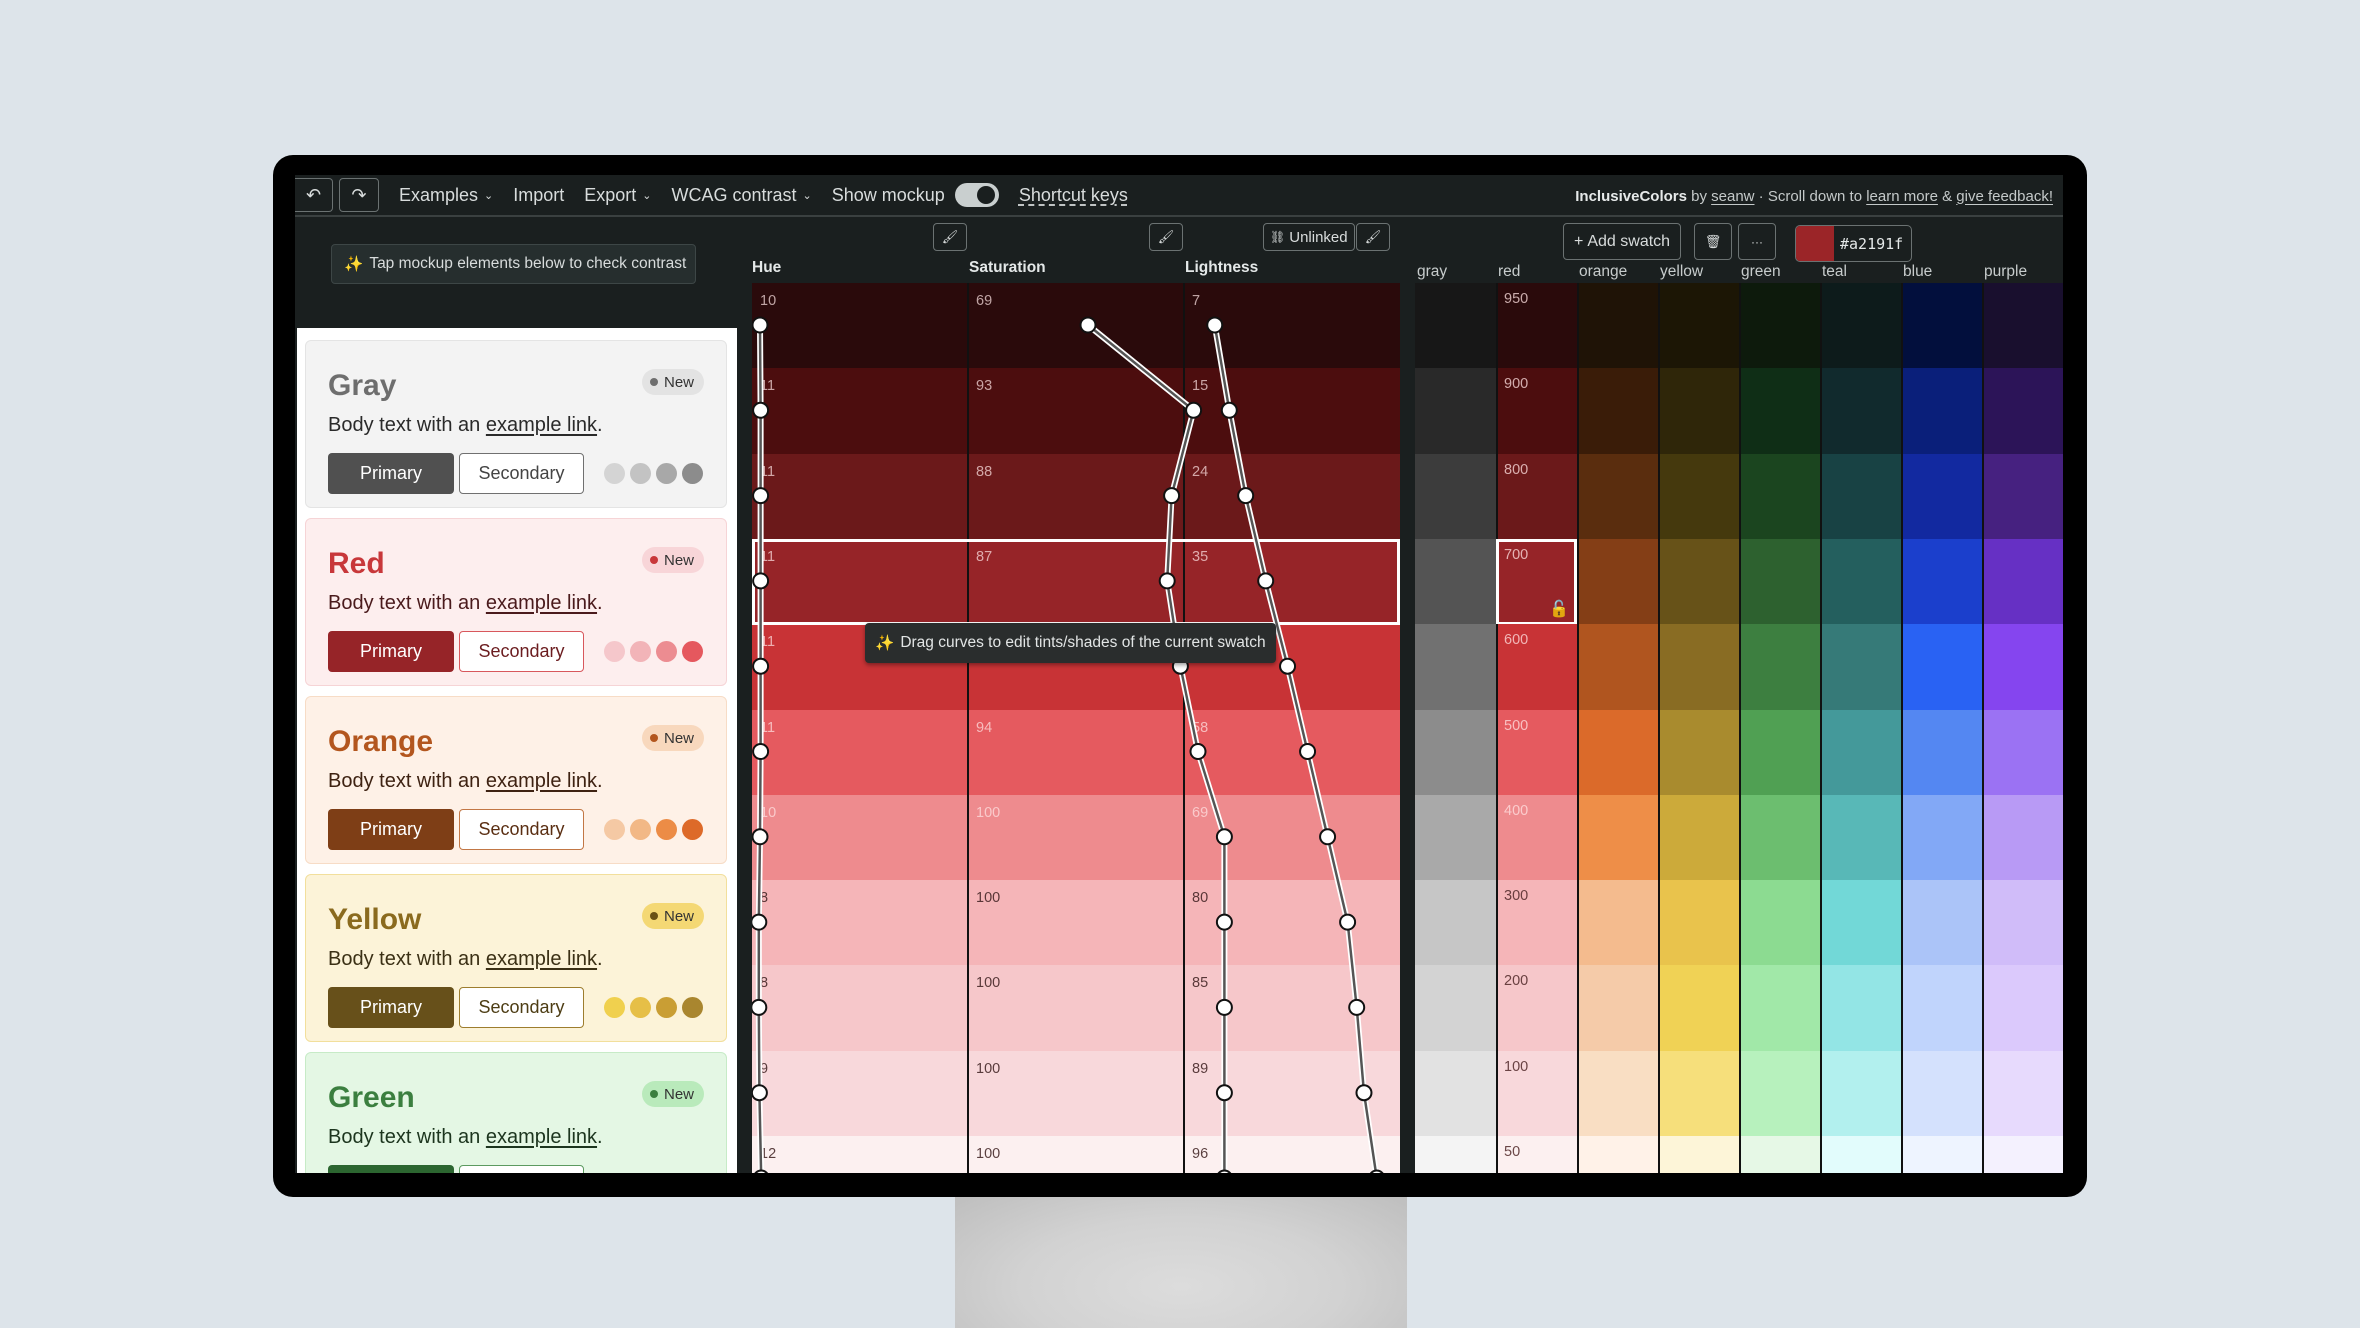 The height and width of the screenshot is (1328, 2360). What do you see at coordinates (1166, 237) in the screenshot?
I see `saturation-reset-button: 🖌` at bounding box center [1166, 237].